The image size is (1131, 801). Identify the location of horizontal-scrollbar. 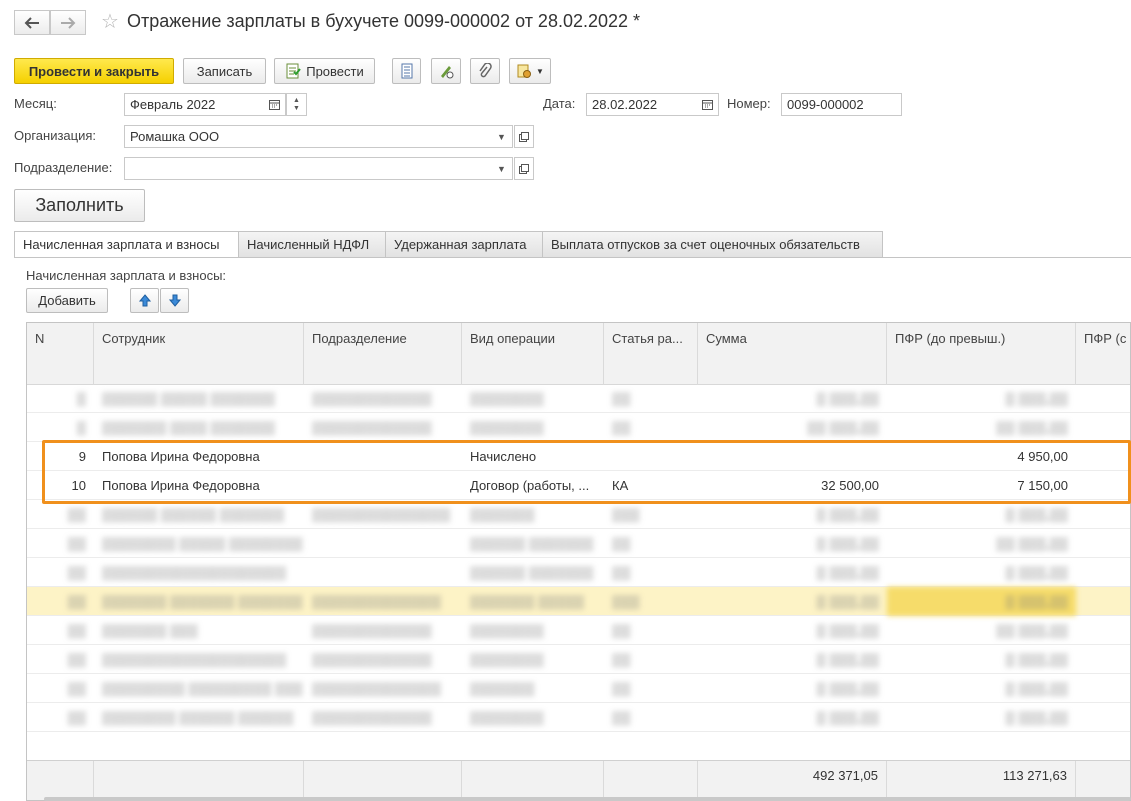
(587, 799).